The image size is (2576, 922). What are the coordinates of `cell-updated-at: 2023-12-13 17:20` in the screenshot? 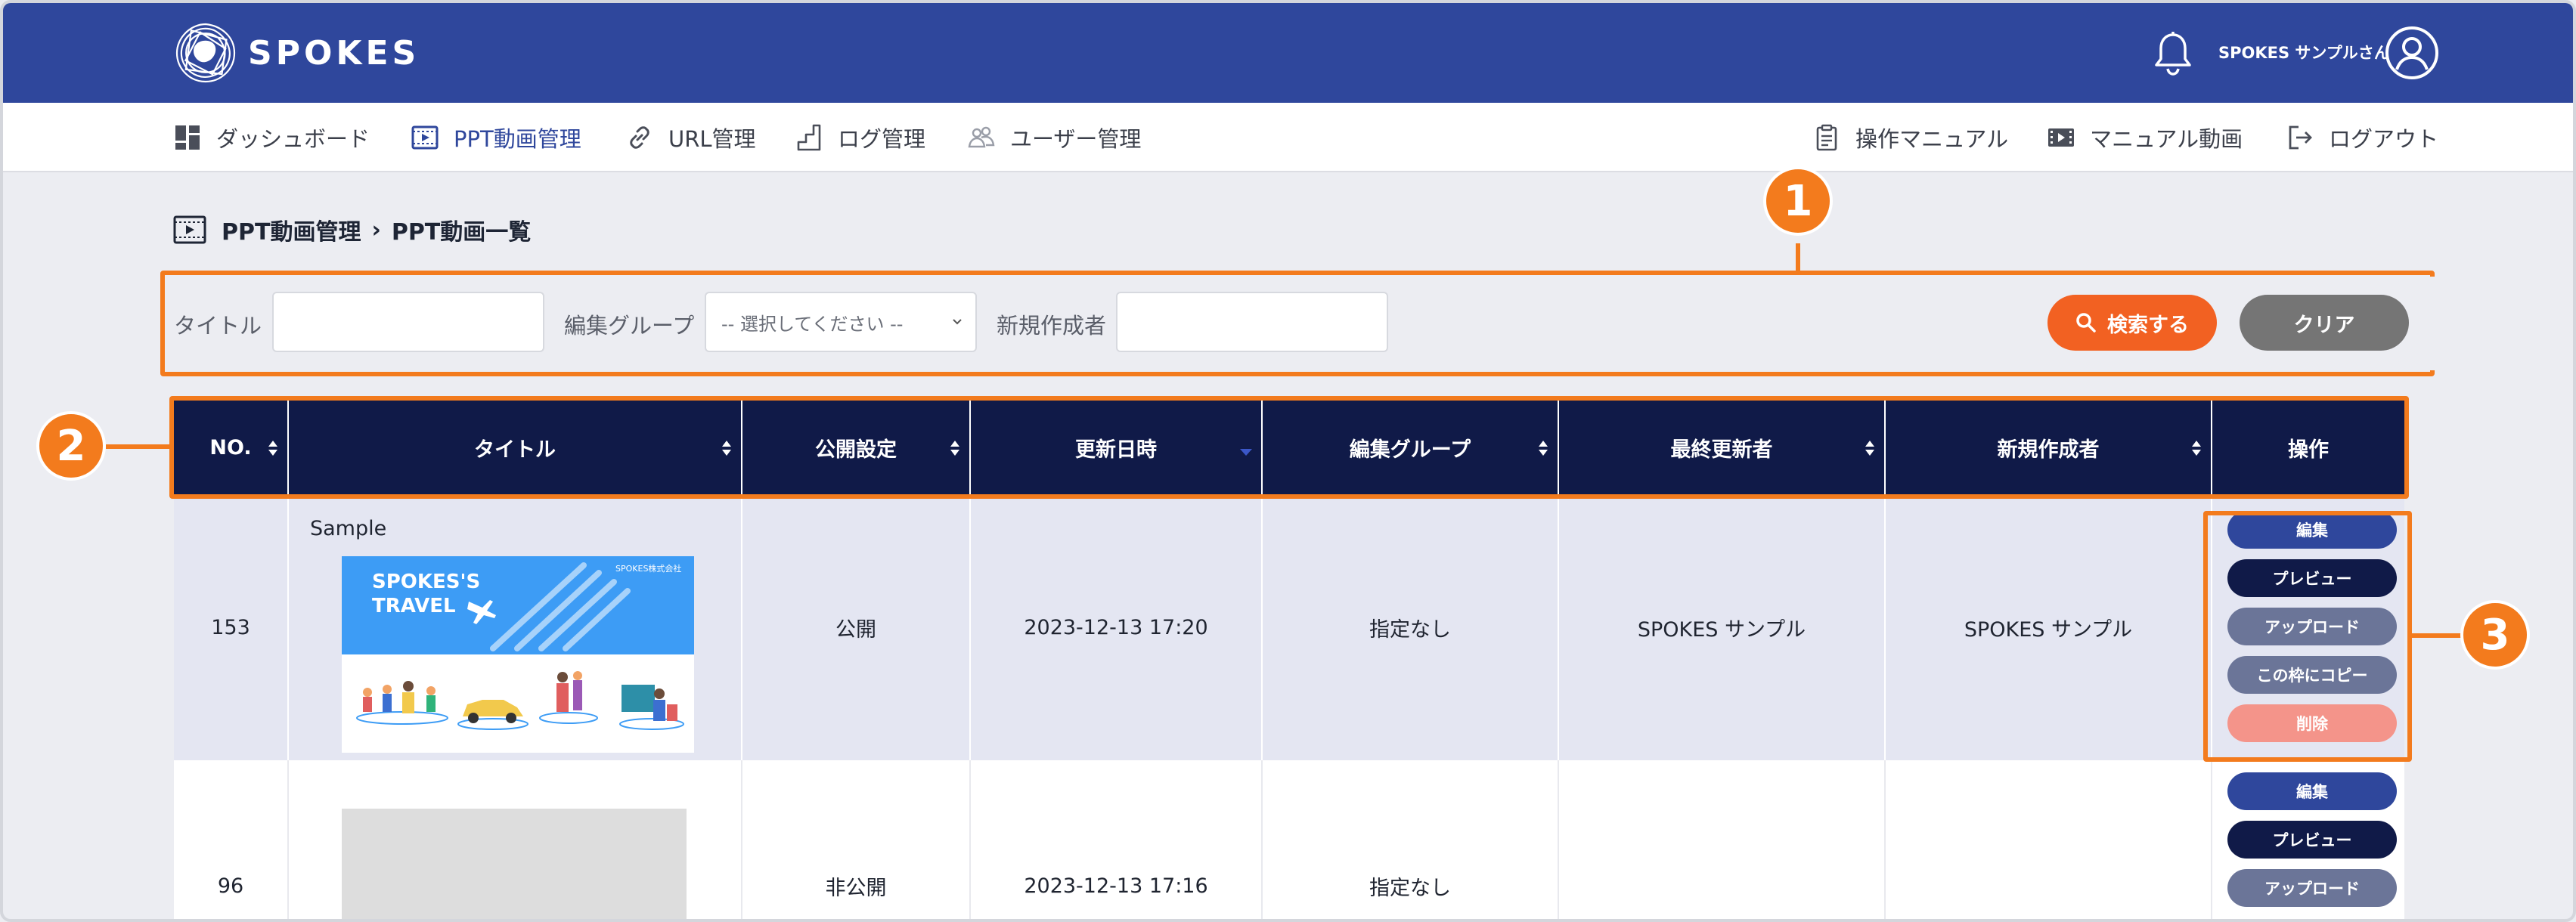 It's located at (1117, 627).